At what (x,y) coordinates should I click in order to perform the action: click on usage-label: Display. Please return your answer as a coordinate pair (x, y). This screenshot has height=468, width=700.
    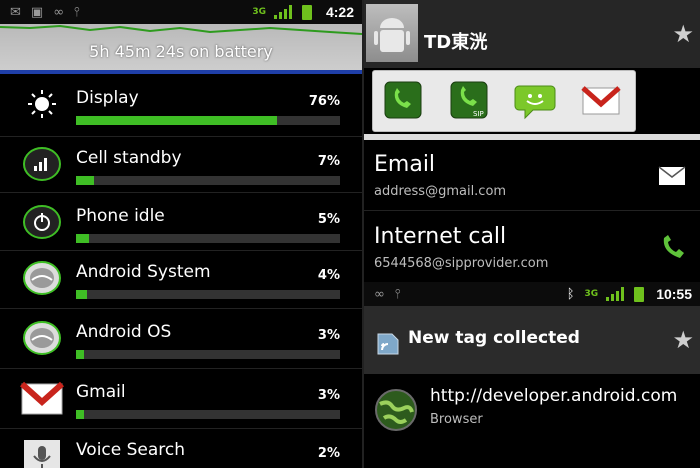
    Looking at the image, I should click on (107, 98).